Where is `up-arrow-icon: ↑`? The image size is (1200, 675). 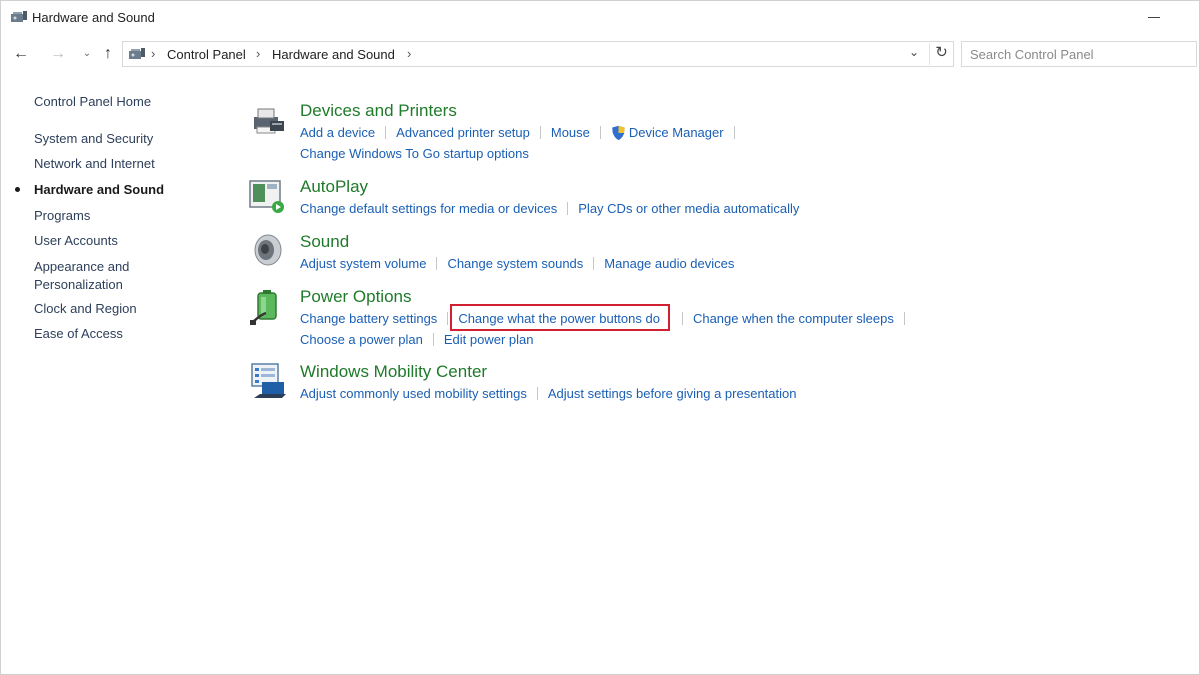 up-arrow-icon: ↑ is located at coordinates (108, 54).